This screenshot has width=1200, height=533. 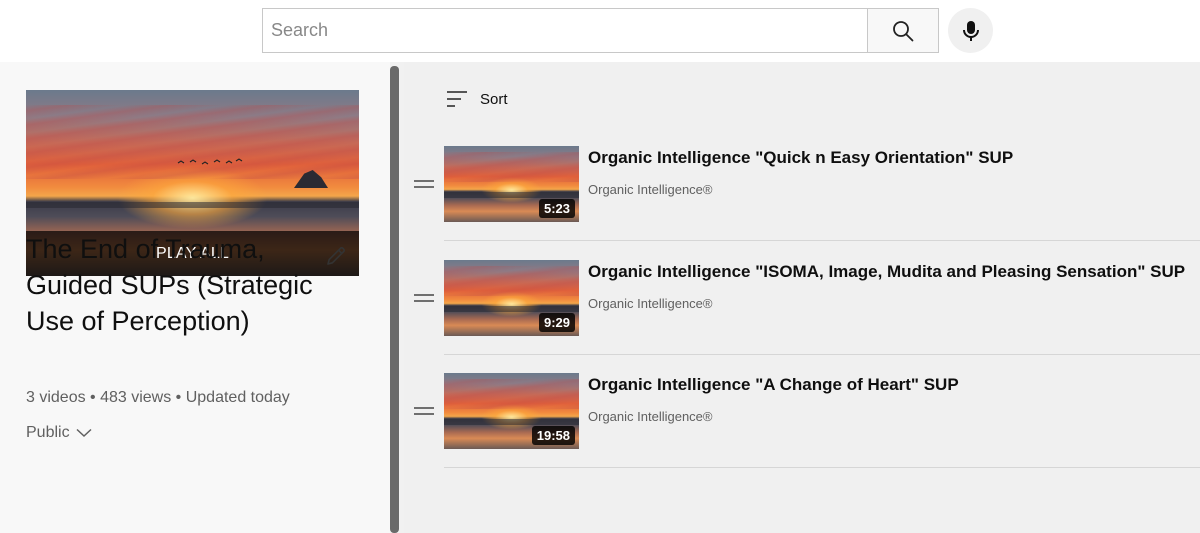 I want to click on search-box, so click(x=565, y=30).